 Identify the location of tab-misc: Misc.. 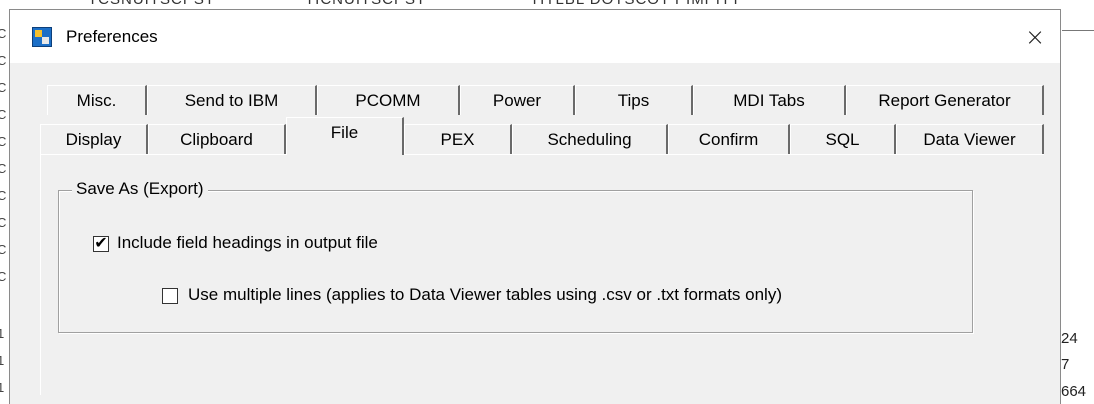
(97, 100).